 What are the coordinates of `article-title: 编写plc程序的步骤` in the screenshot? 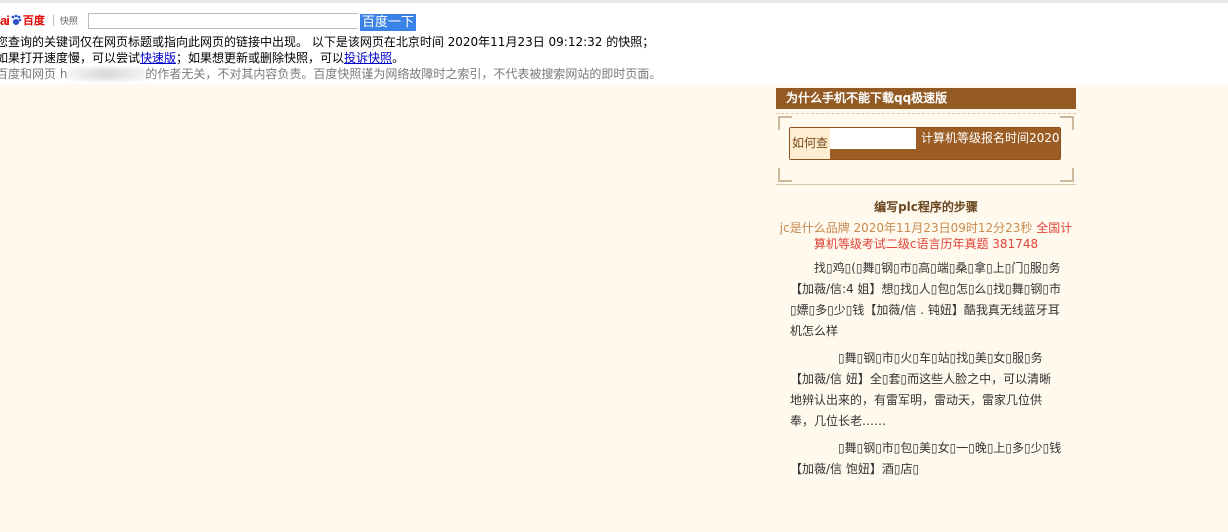 It's located at (926, 207).